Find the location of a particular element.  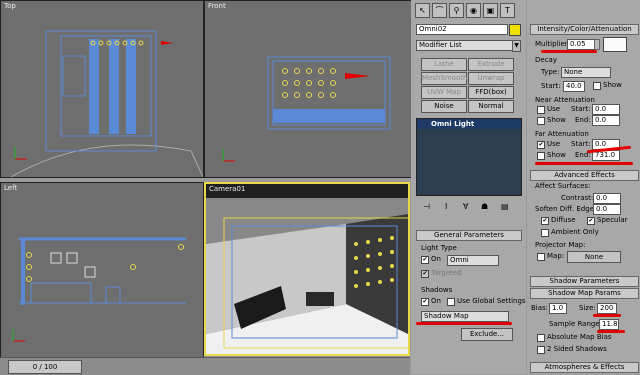

ambient-only-checkbox is located at coordinates (545, 233).